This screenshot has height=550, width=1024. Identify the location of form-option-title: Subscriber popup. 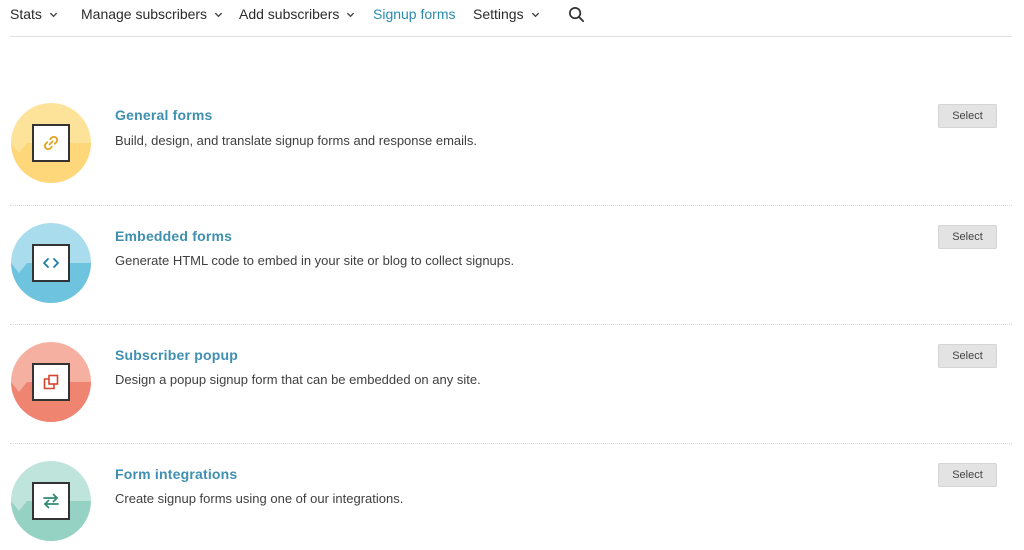
(176, 355).